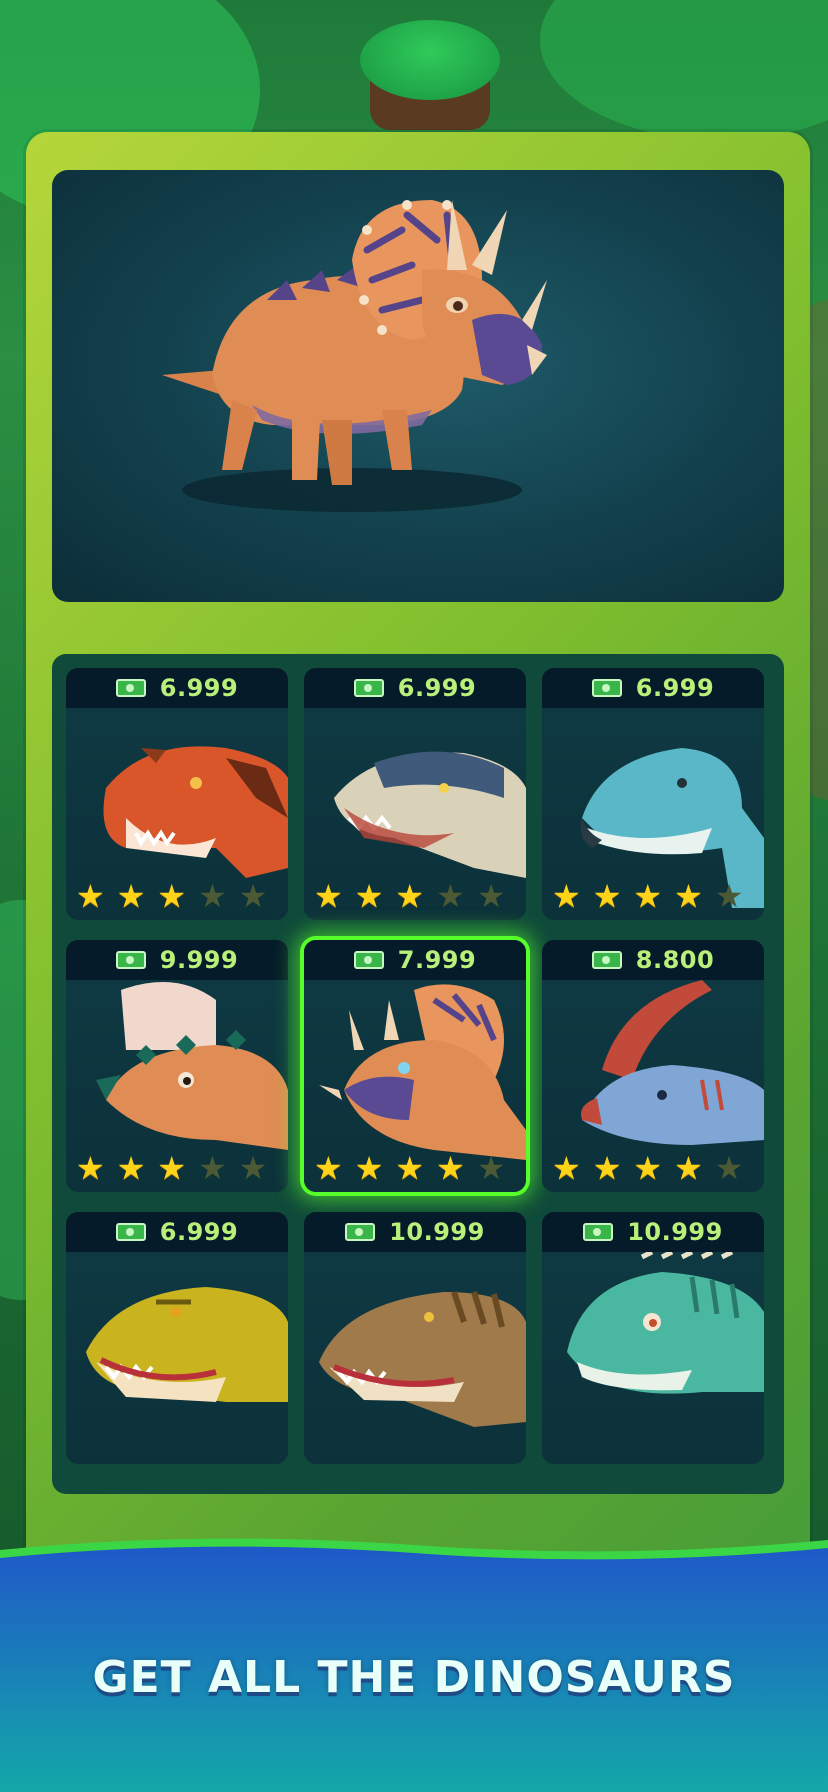 Image resolution: width=828 pixels, height=1792 pixels. Describe the element at coordinates (653, 794) in the screenshot. I see `dino-card-brachiosaurus: 6.999 ★ ★ ★ ★ ★` at that location.